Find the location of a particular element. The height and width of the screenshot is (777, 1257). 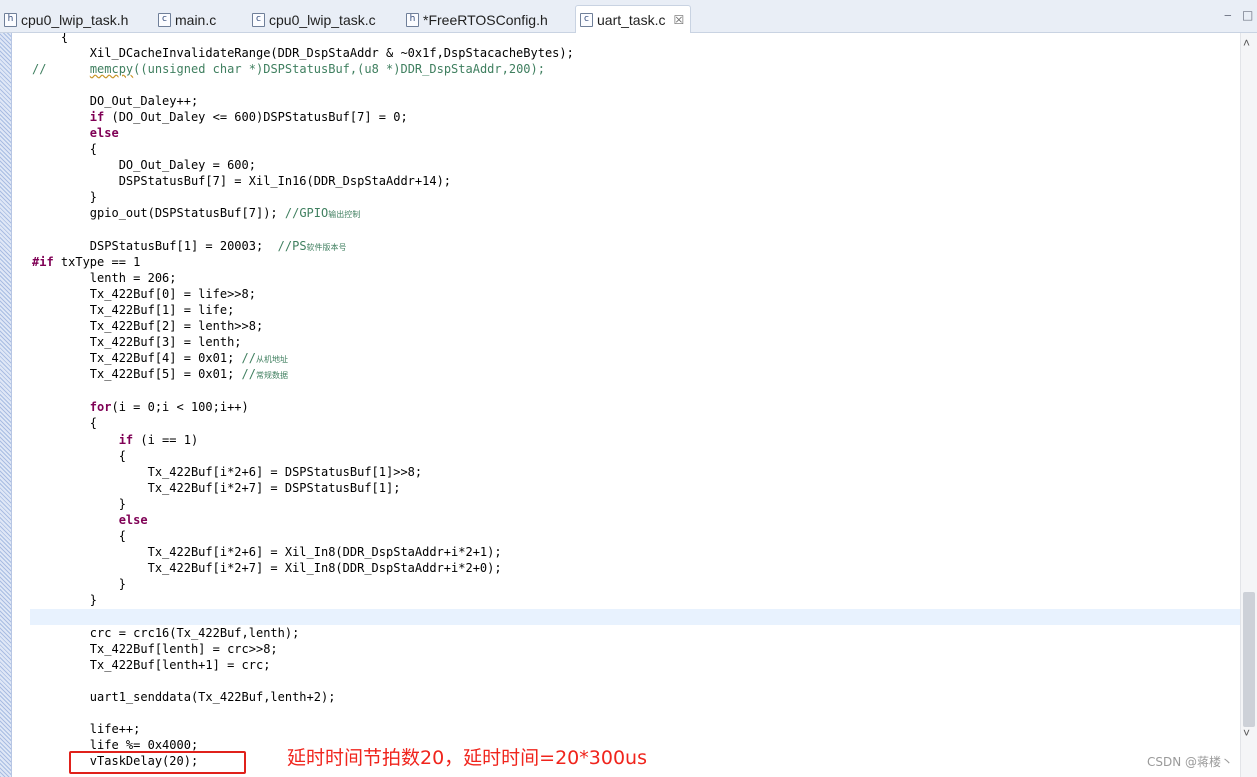

comment: 输出控制 is located at coordinates (344, 214).